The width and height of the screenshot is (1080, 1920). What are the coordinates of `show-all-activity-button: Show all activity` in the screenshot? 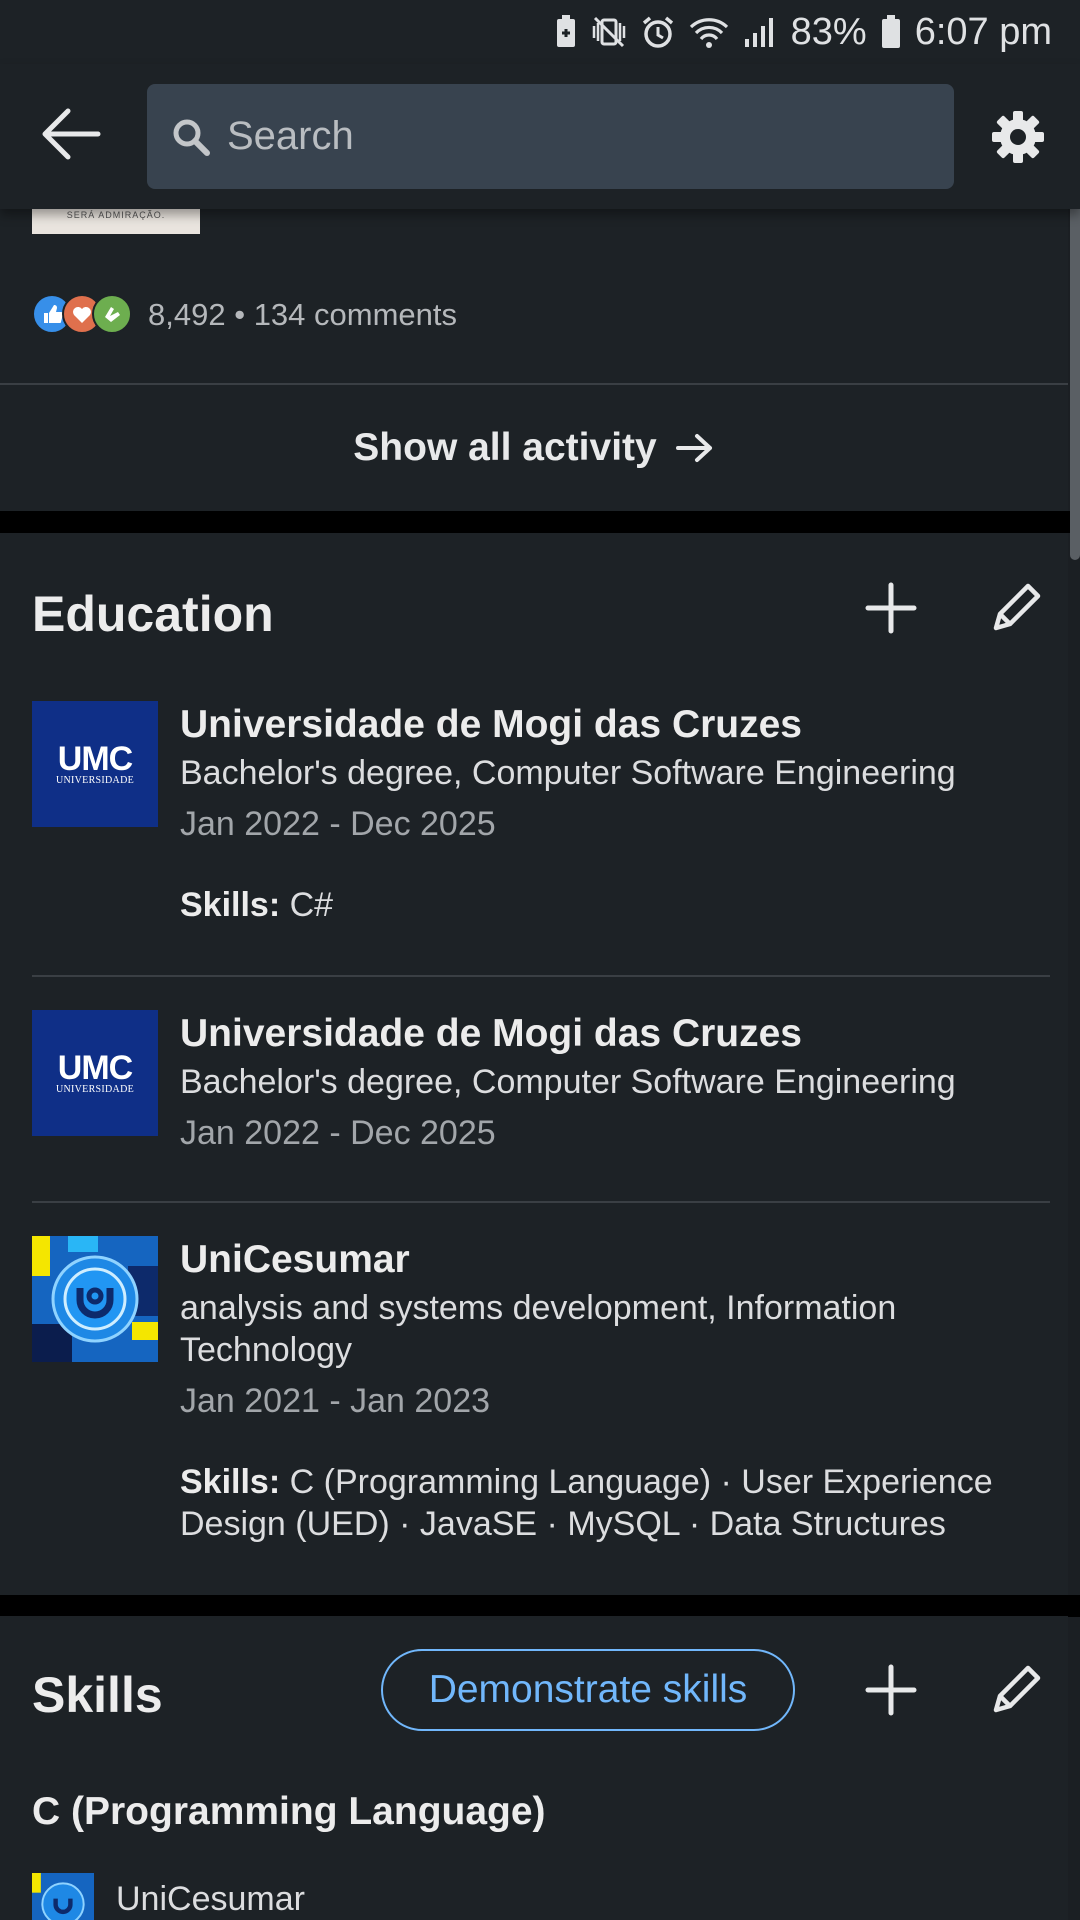 It's located at (534, 448).